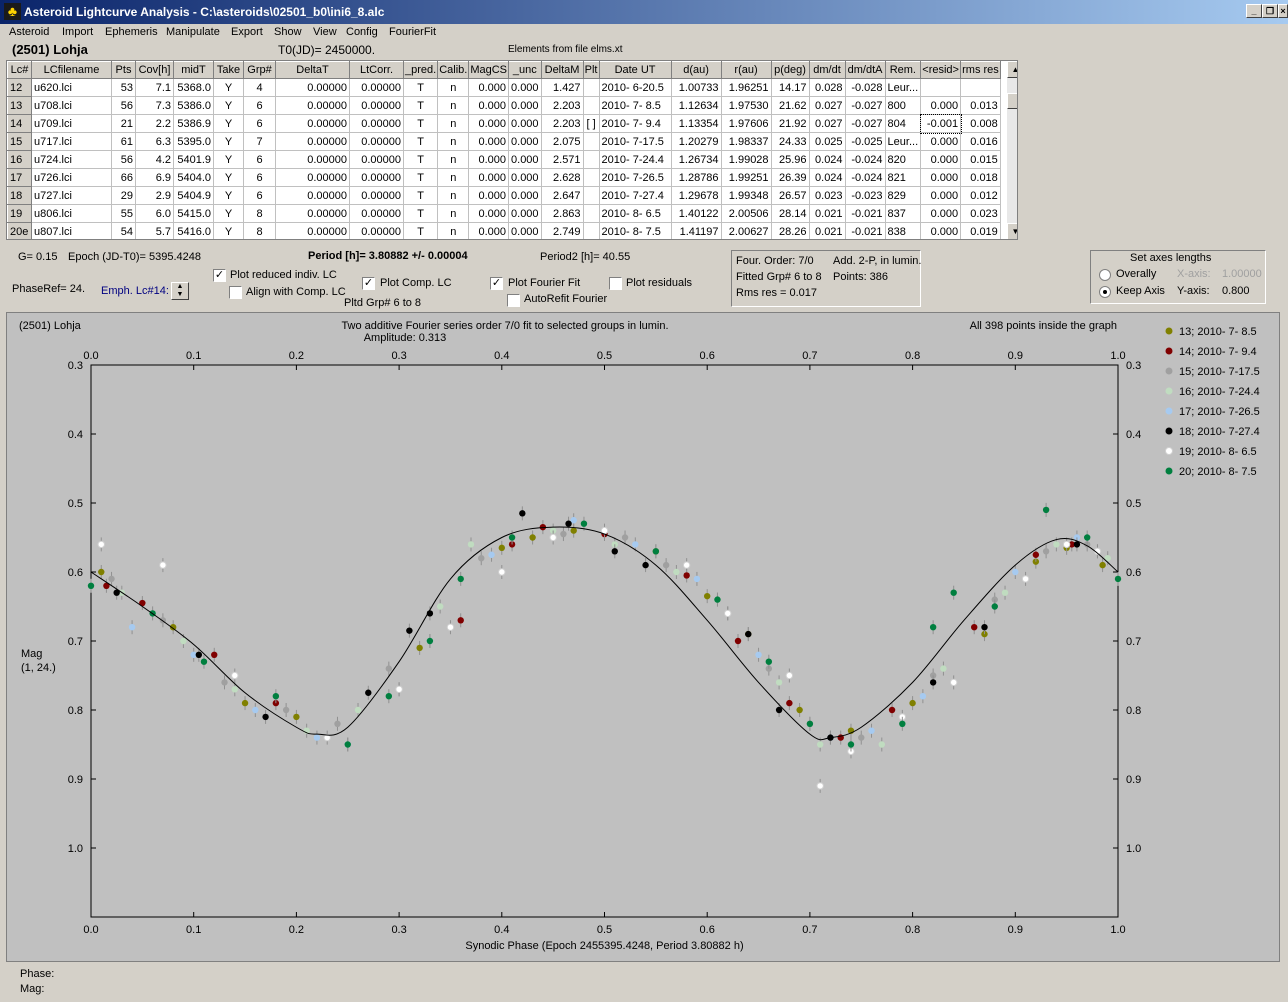 This screenshot has height=1002, width=1288. What do you see at coordinates (368, 283) in the screenshot?
I see `plot-comp-checkbox: ✓` at bounding box center [368, 283].